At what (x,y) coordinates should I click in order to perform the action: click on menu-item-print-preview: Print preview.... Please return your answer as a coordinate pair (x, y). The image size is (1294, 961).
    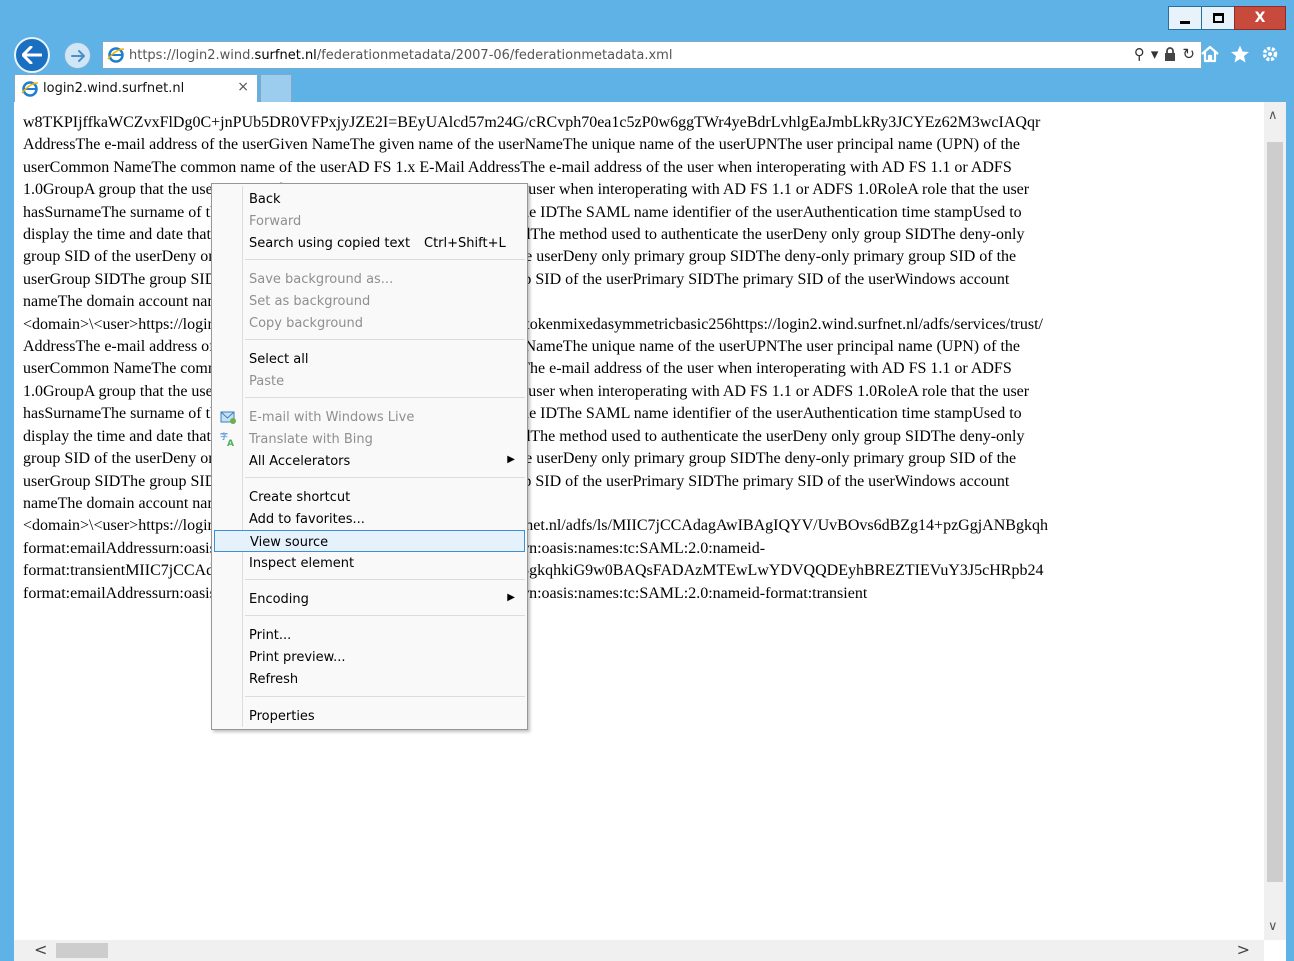
    Looking at the image, I should click on (369, 657).